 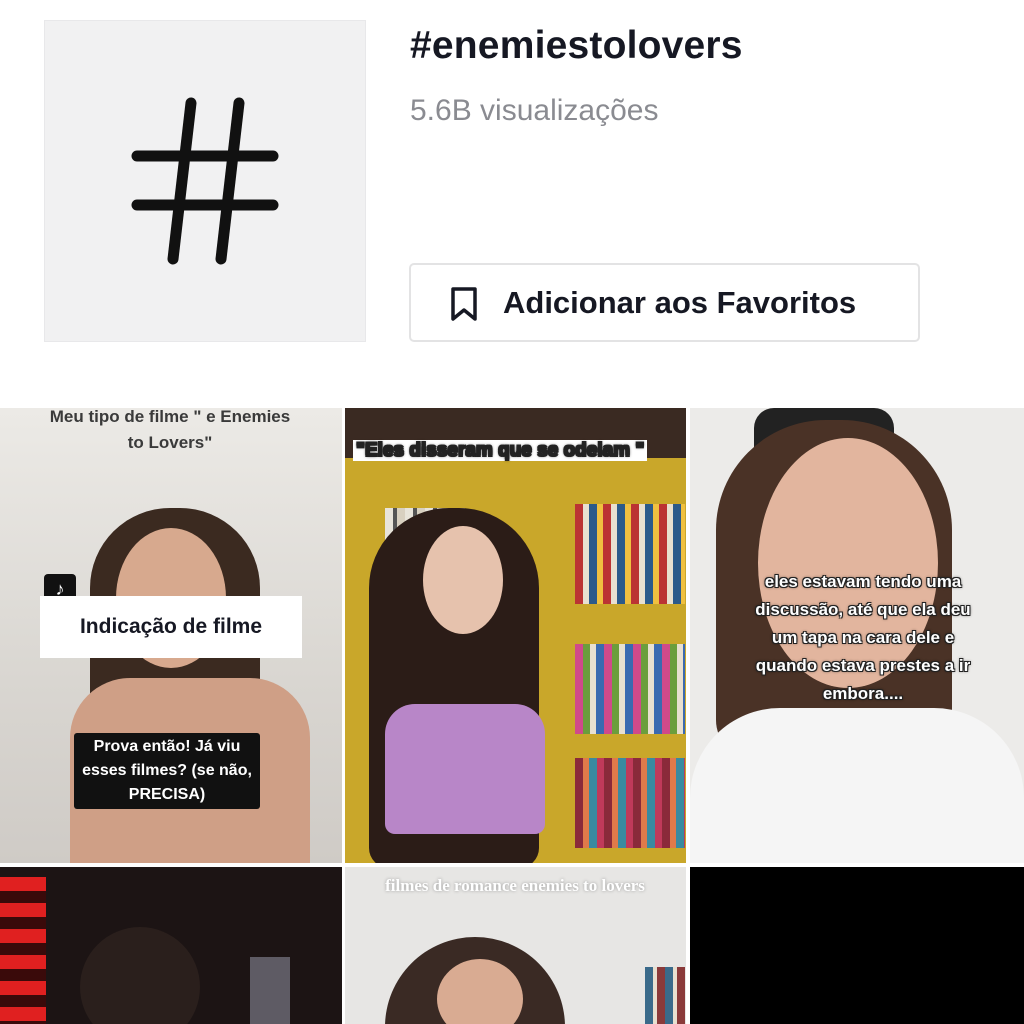 I want to click on neon-lights, so click(x=23, y=950).